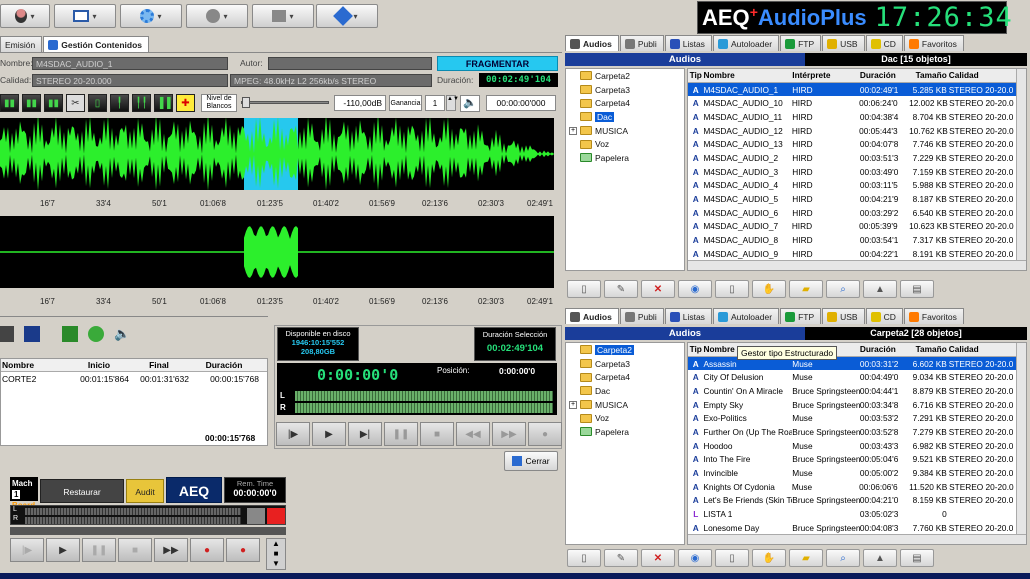 This screenshot has height=579, width=1030. Describe the element at coordinates (826, 75) in the screenshot. I see `column-header: Intérprete` at that location.